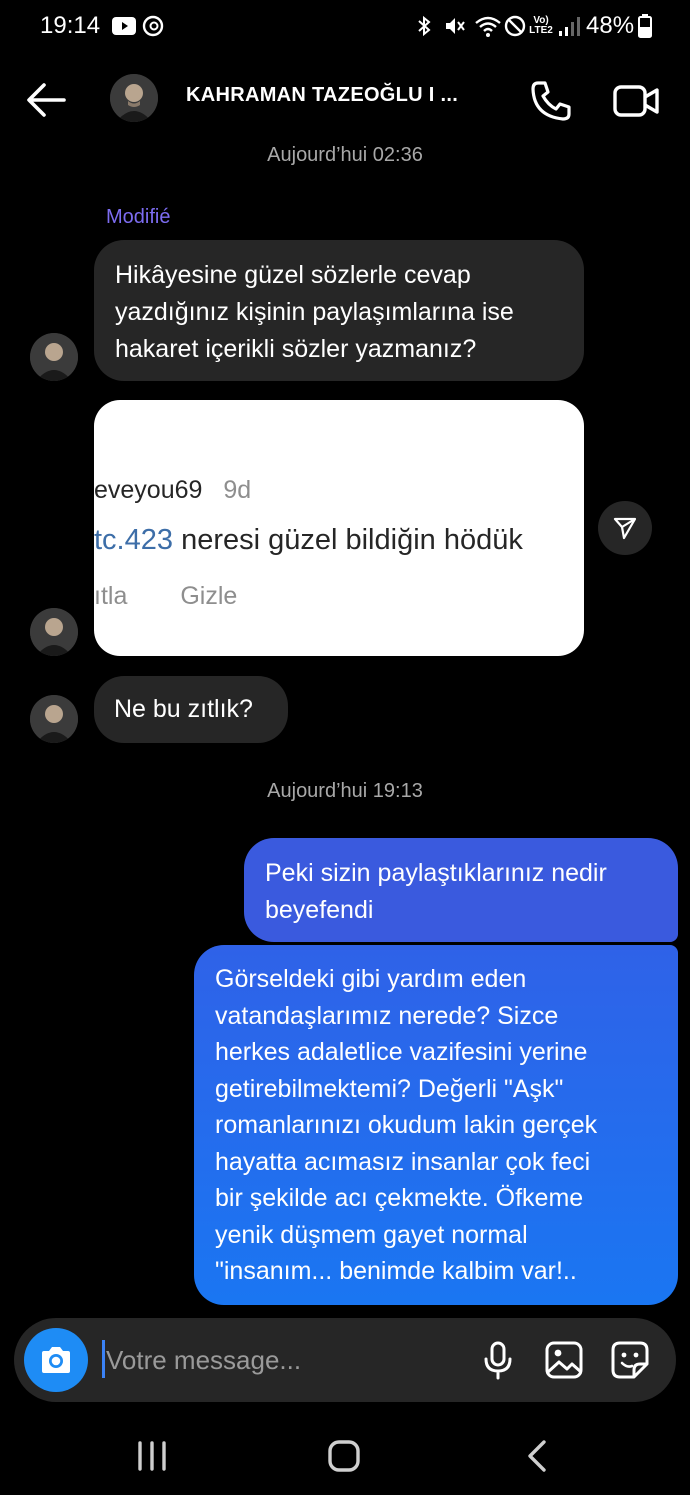 The image size is (690, 1495). Describe the element at coordinates (345, 791) in the screenshot. I see `thread-timestamp: Aujourd’hui 19:13` at that location.